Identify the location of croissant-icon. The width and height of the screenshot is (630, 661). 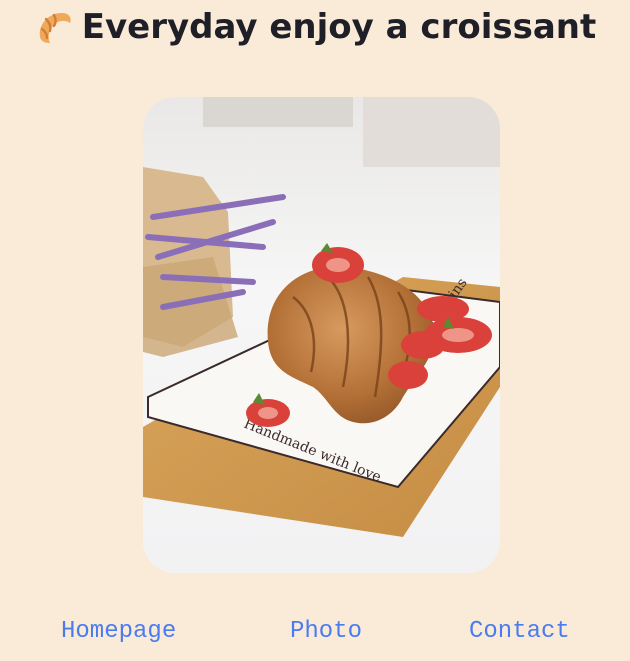
(54, 27).